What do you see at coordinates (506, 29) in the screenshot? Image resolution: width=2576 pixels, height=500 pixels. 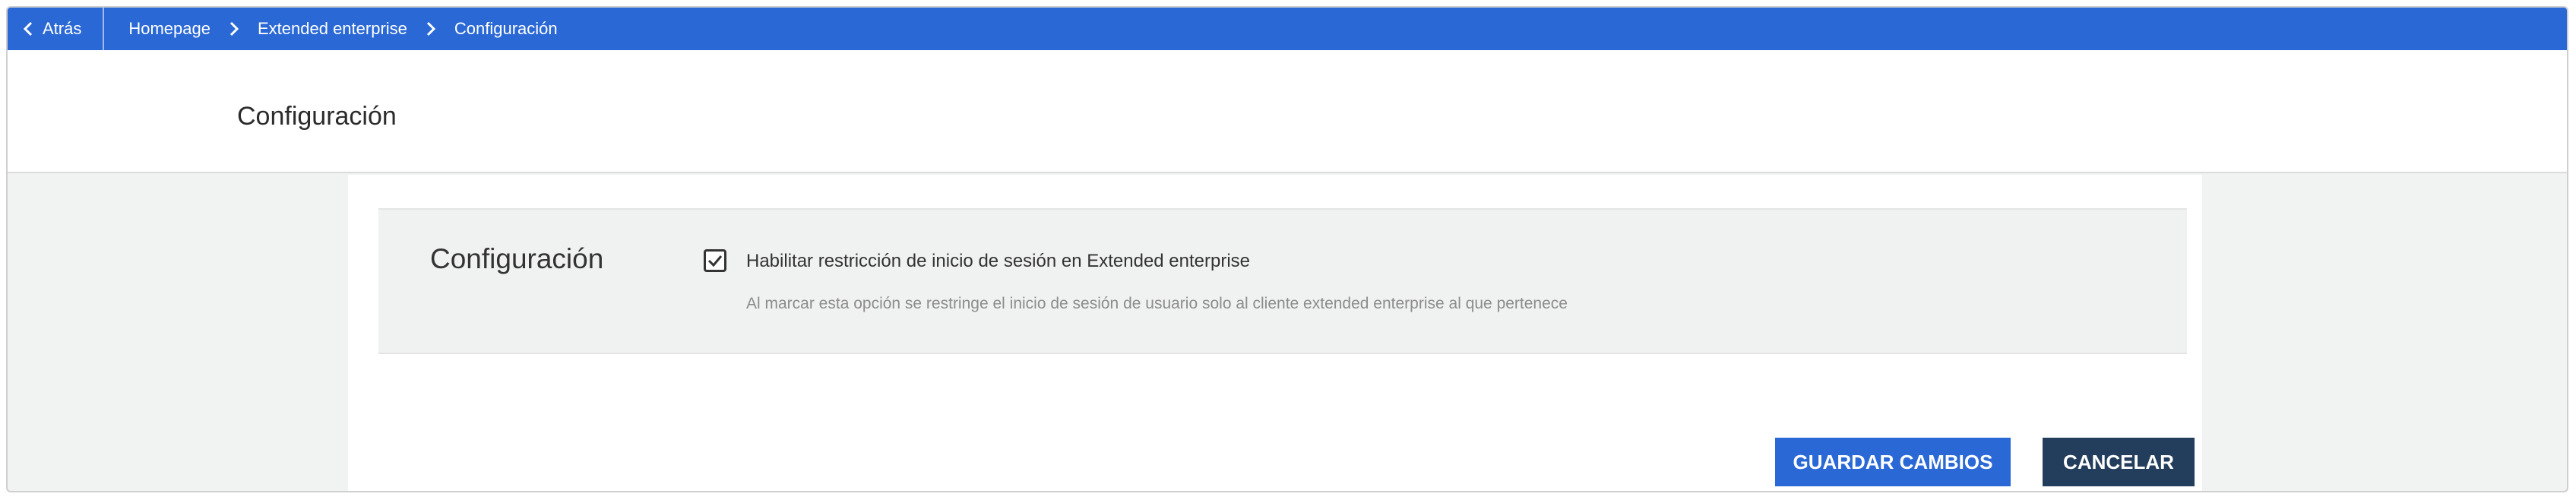 I see `breadcrumb-item-configuracion: Configuración` at bounding box center [506, 29].